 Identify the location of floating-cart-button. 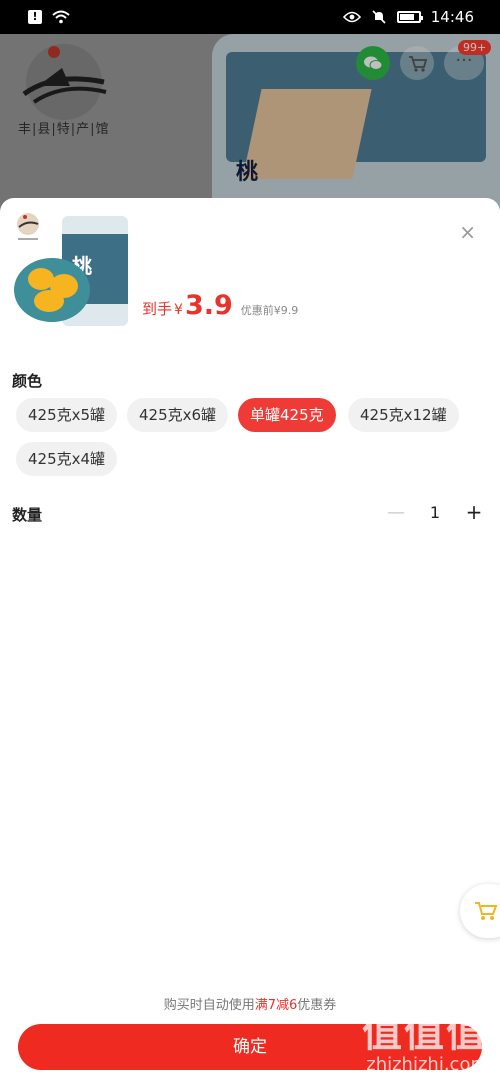
(480, 911).